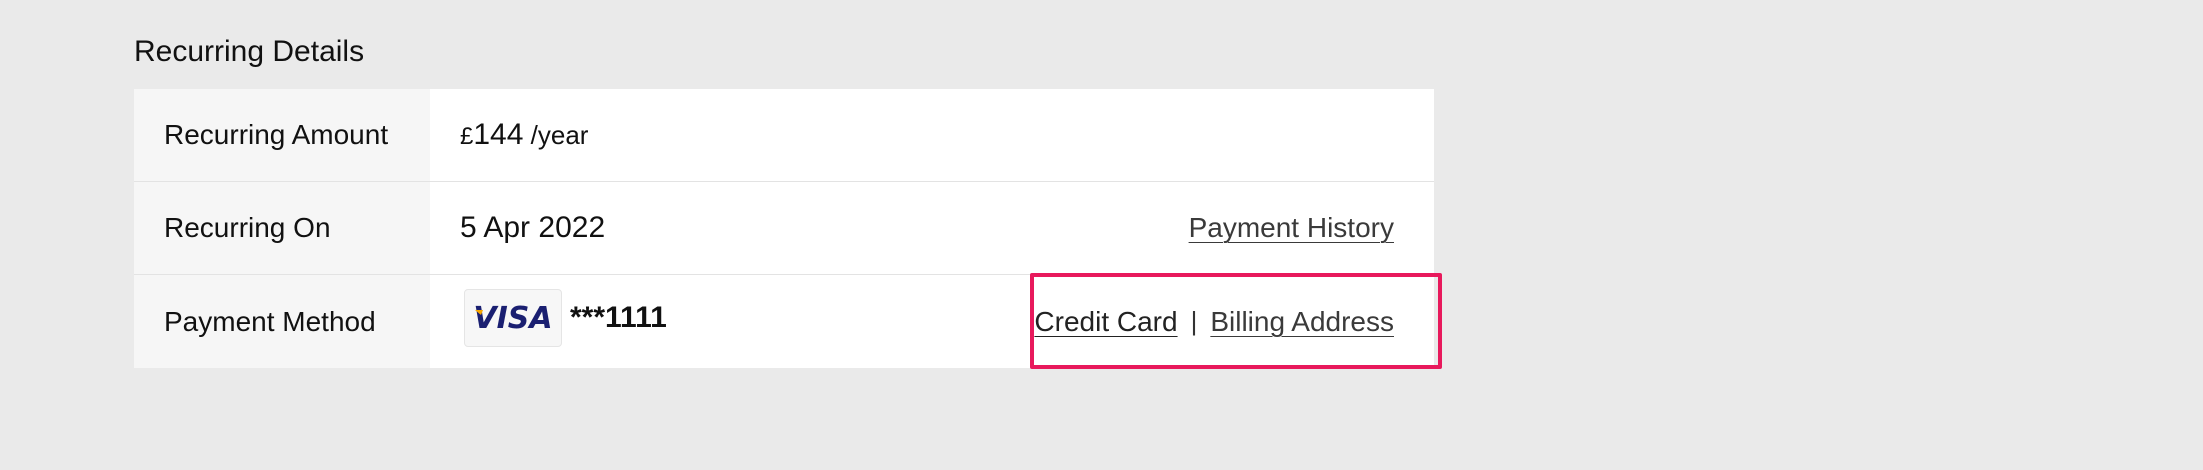  I want to click on recurring-on-value-cell: 5 Apr 2022 Payment History, so click(932, 228).